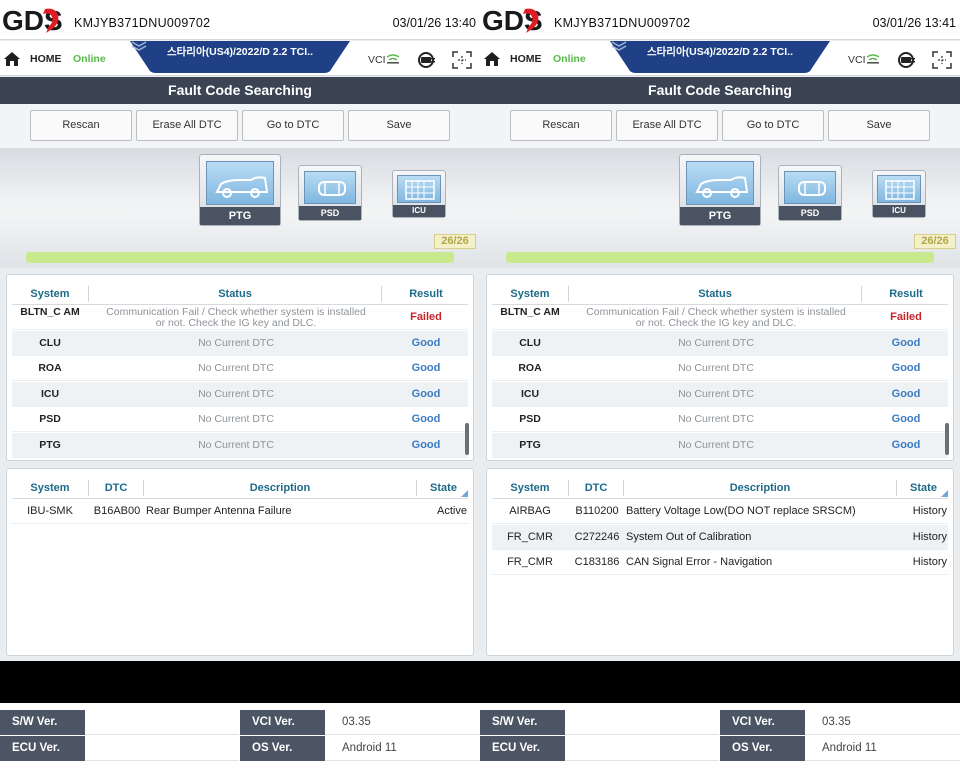 This screenshot has height=769, width=960. I want to click on vci-ver-label: VCI Ver., so click(282, 722).